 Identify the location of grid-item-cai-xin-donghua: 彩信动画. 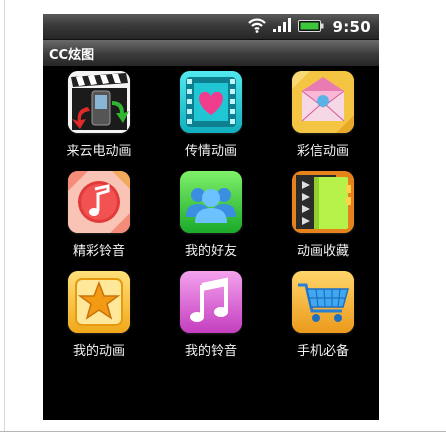
(323, 121).